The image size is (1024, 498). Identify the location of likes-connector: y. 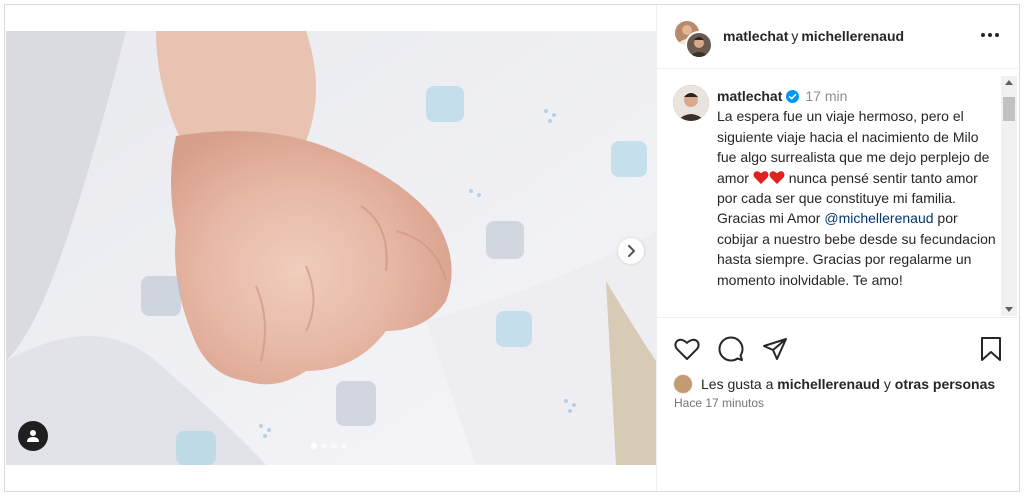
(887, 384).